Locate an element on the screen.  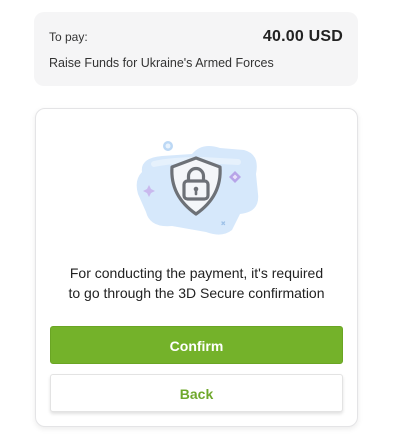
payment-amount: 40.00 USD is located at coordinates (302, 36).